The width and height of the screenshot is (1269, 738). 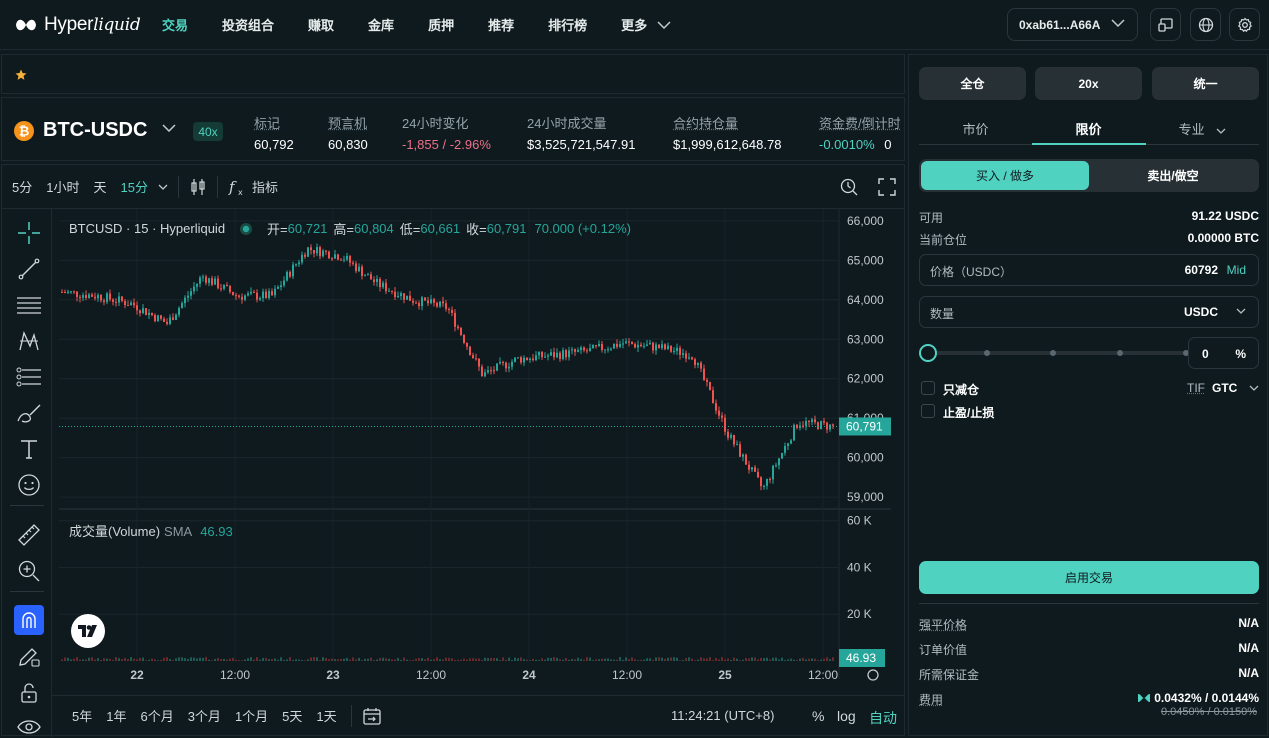 I want to click on horizontal-lines-tool, so click(x=29, y=305).